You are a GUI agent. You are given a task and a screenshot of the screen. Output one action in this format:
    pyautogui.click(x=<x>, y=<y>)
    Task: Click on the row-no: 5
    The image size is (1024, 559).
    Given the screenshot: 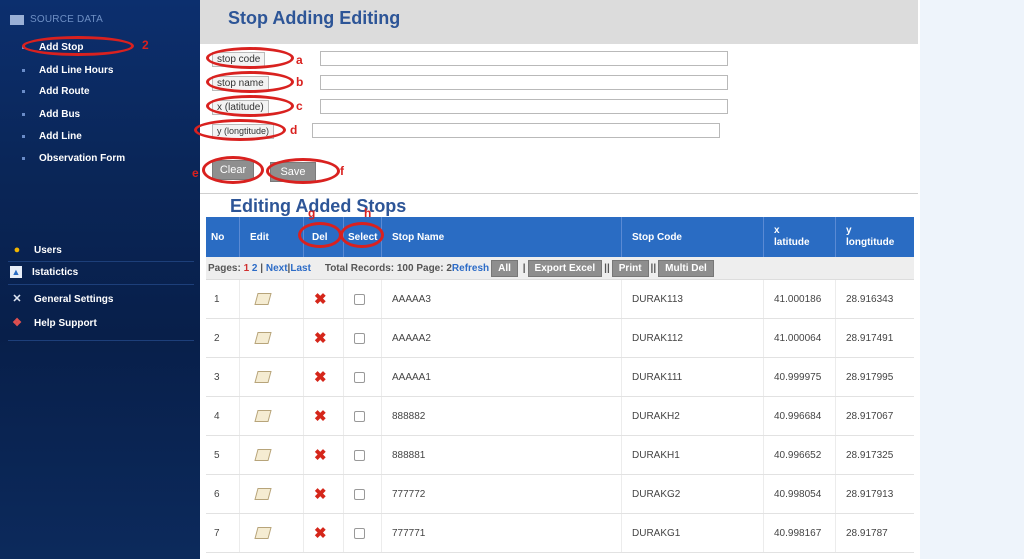 What is the action you would take?
    pyautogui.click(x=223, y=455)
    